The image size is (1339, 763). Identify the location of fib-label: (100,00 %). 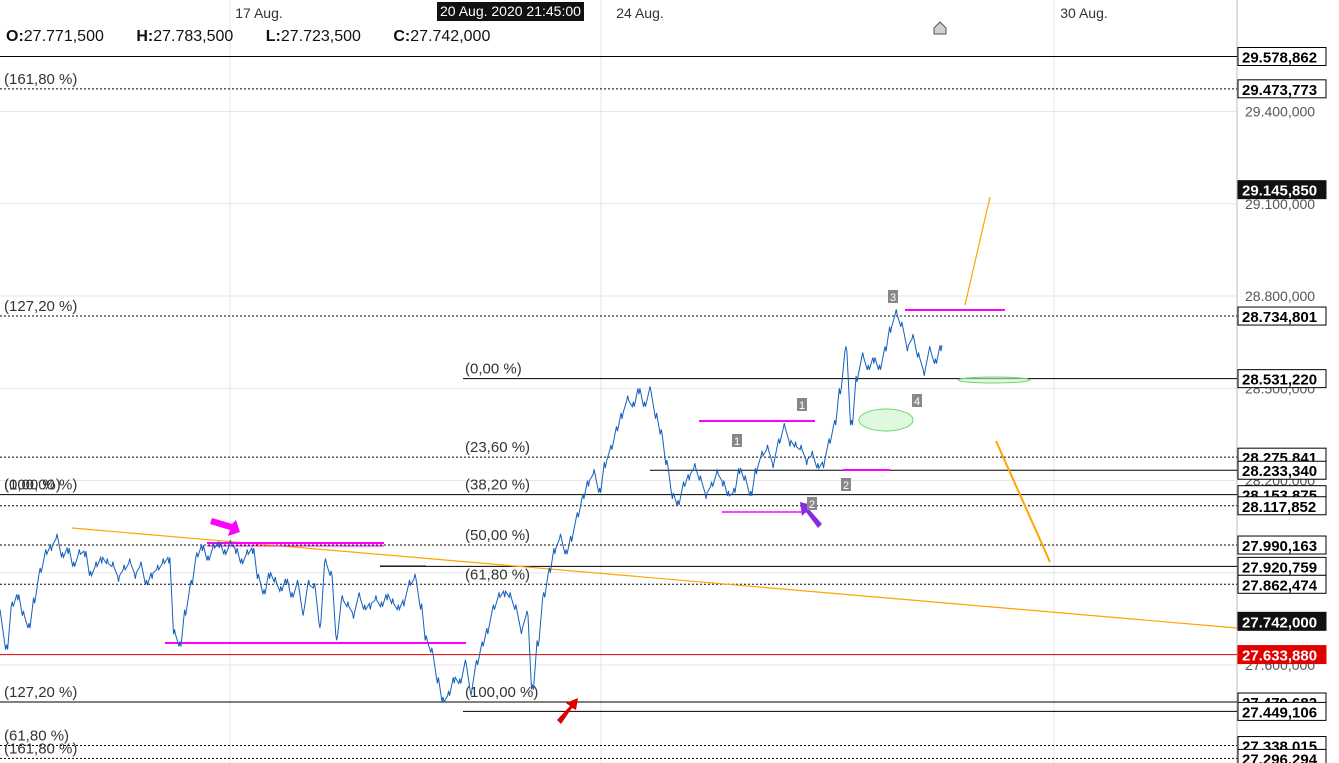
(501, 692).